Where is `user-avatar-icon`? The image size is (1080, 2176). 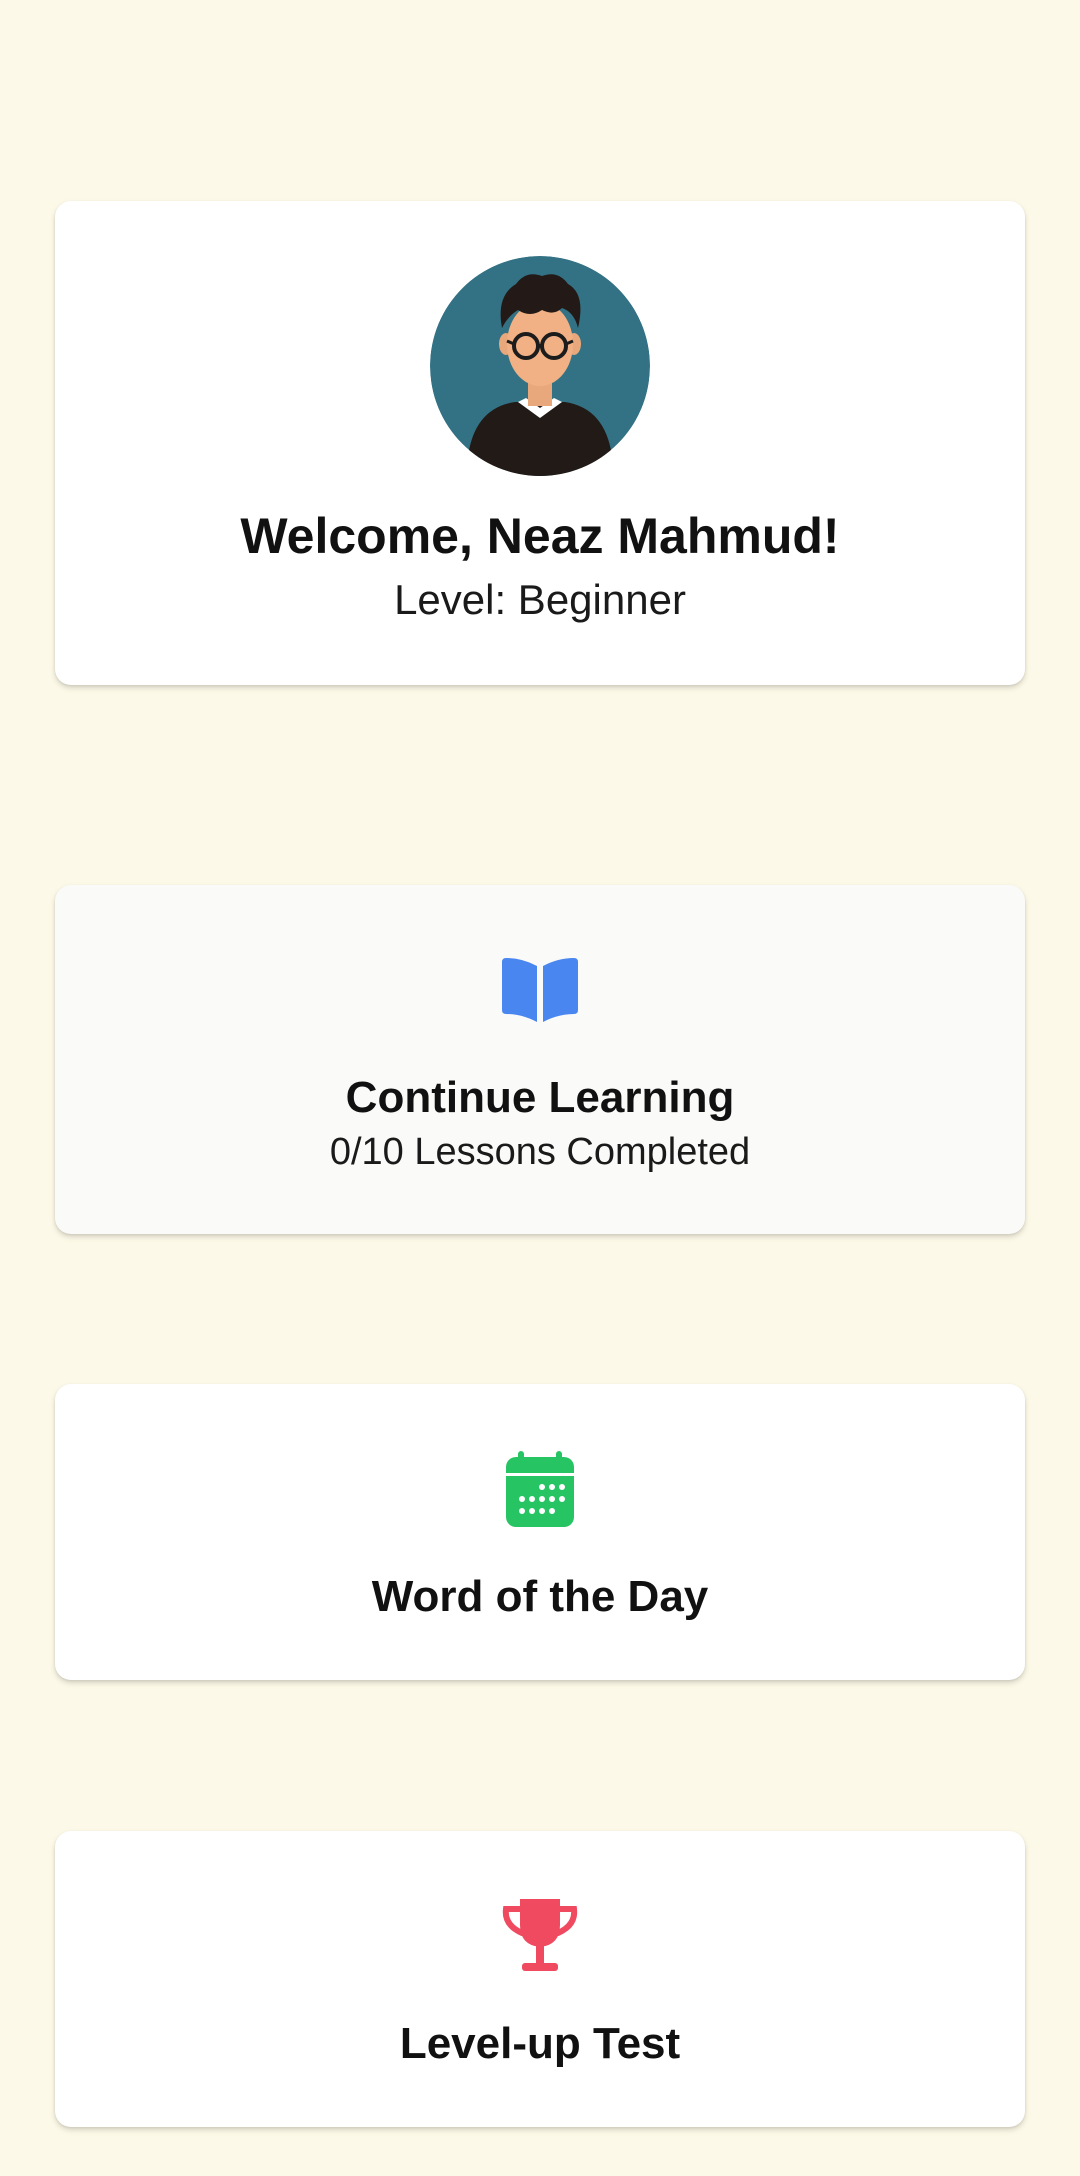
user-avatar-icon is located at coordinates (540, 366).